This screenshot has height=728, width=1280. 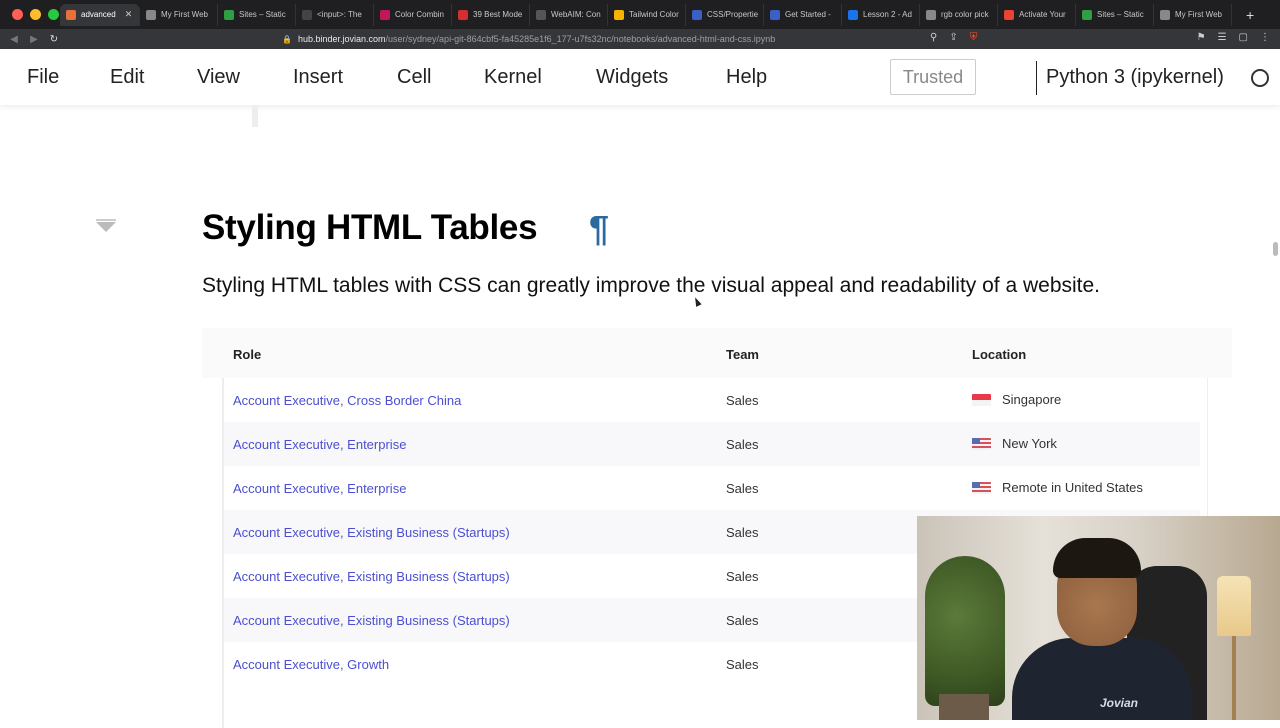 What do you see at coordinates (129, 14) in the screenshot?
I see `tab-close-icon: ✕` at bounding box center [129, 14].